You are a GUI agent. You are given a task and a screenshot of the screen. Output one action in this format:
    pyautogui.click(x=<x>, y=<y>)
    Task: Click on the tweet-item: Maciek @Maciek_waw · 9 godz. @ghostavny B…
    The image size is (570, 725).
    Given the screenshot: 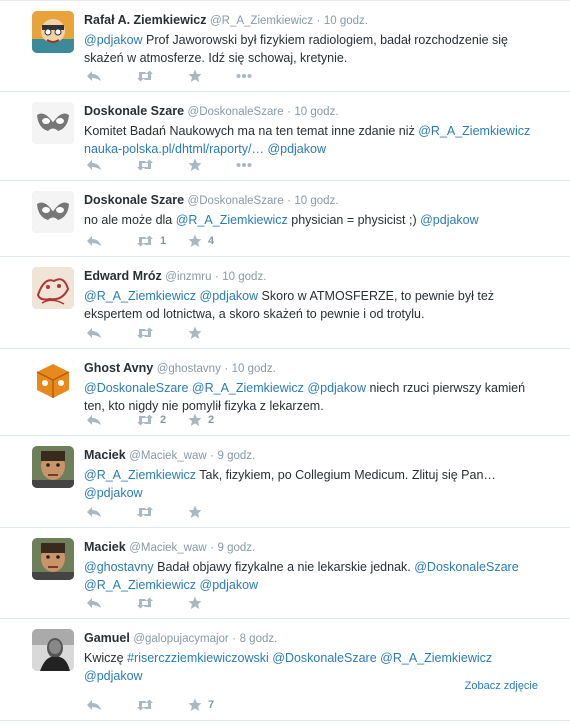 What is the action you would take?
    pyautogui.click(x=285, y=573)
    